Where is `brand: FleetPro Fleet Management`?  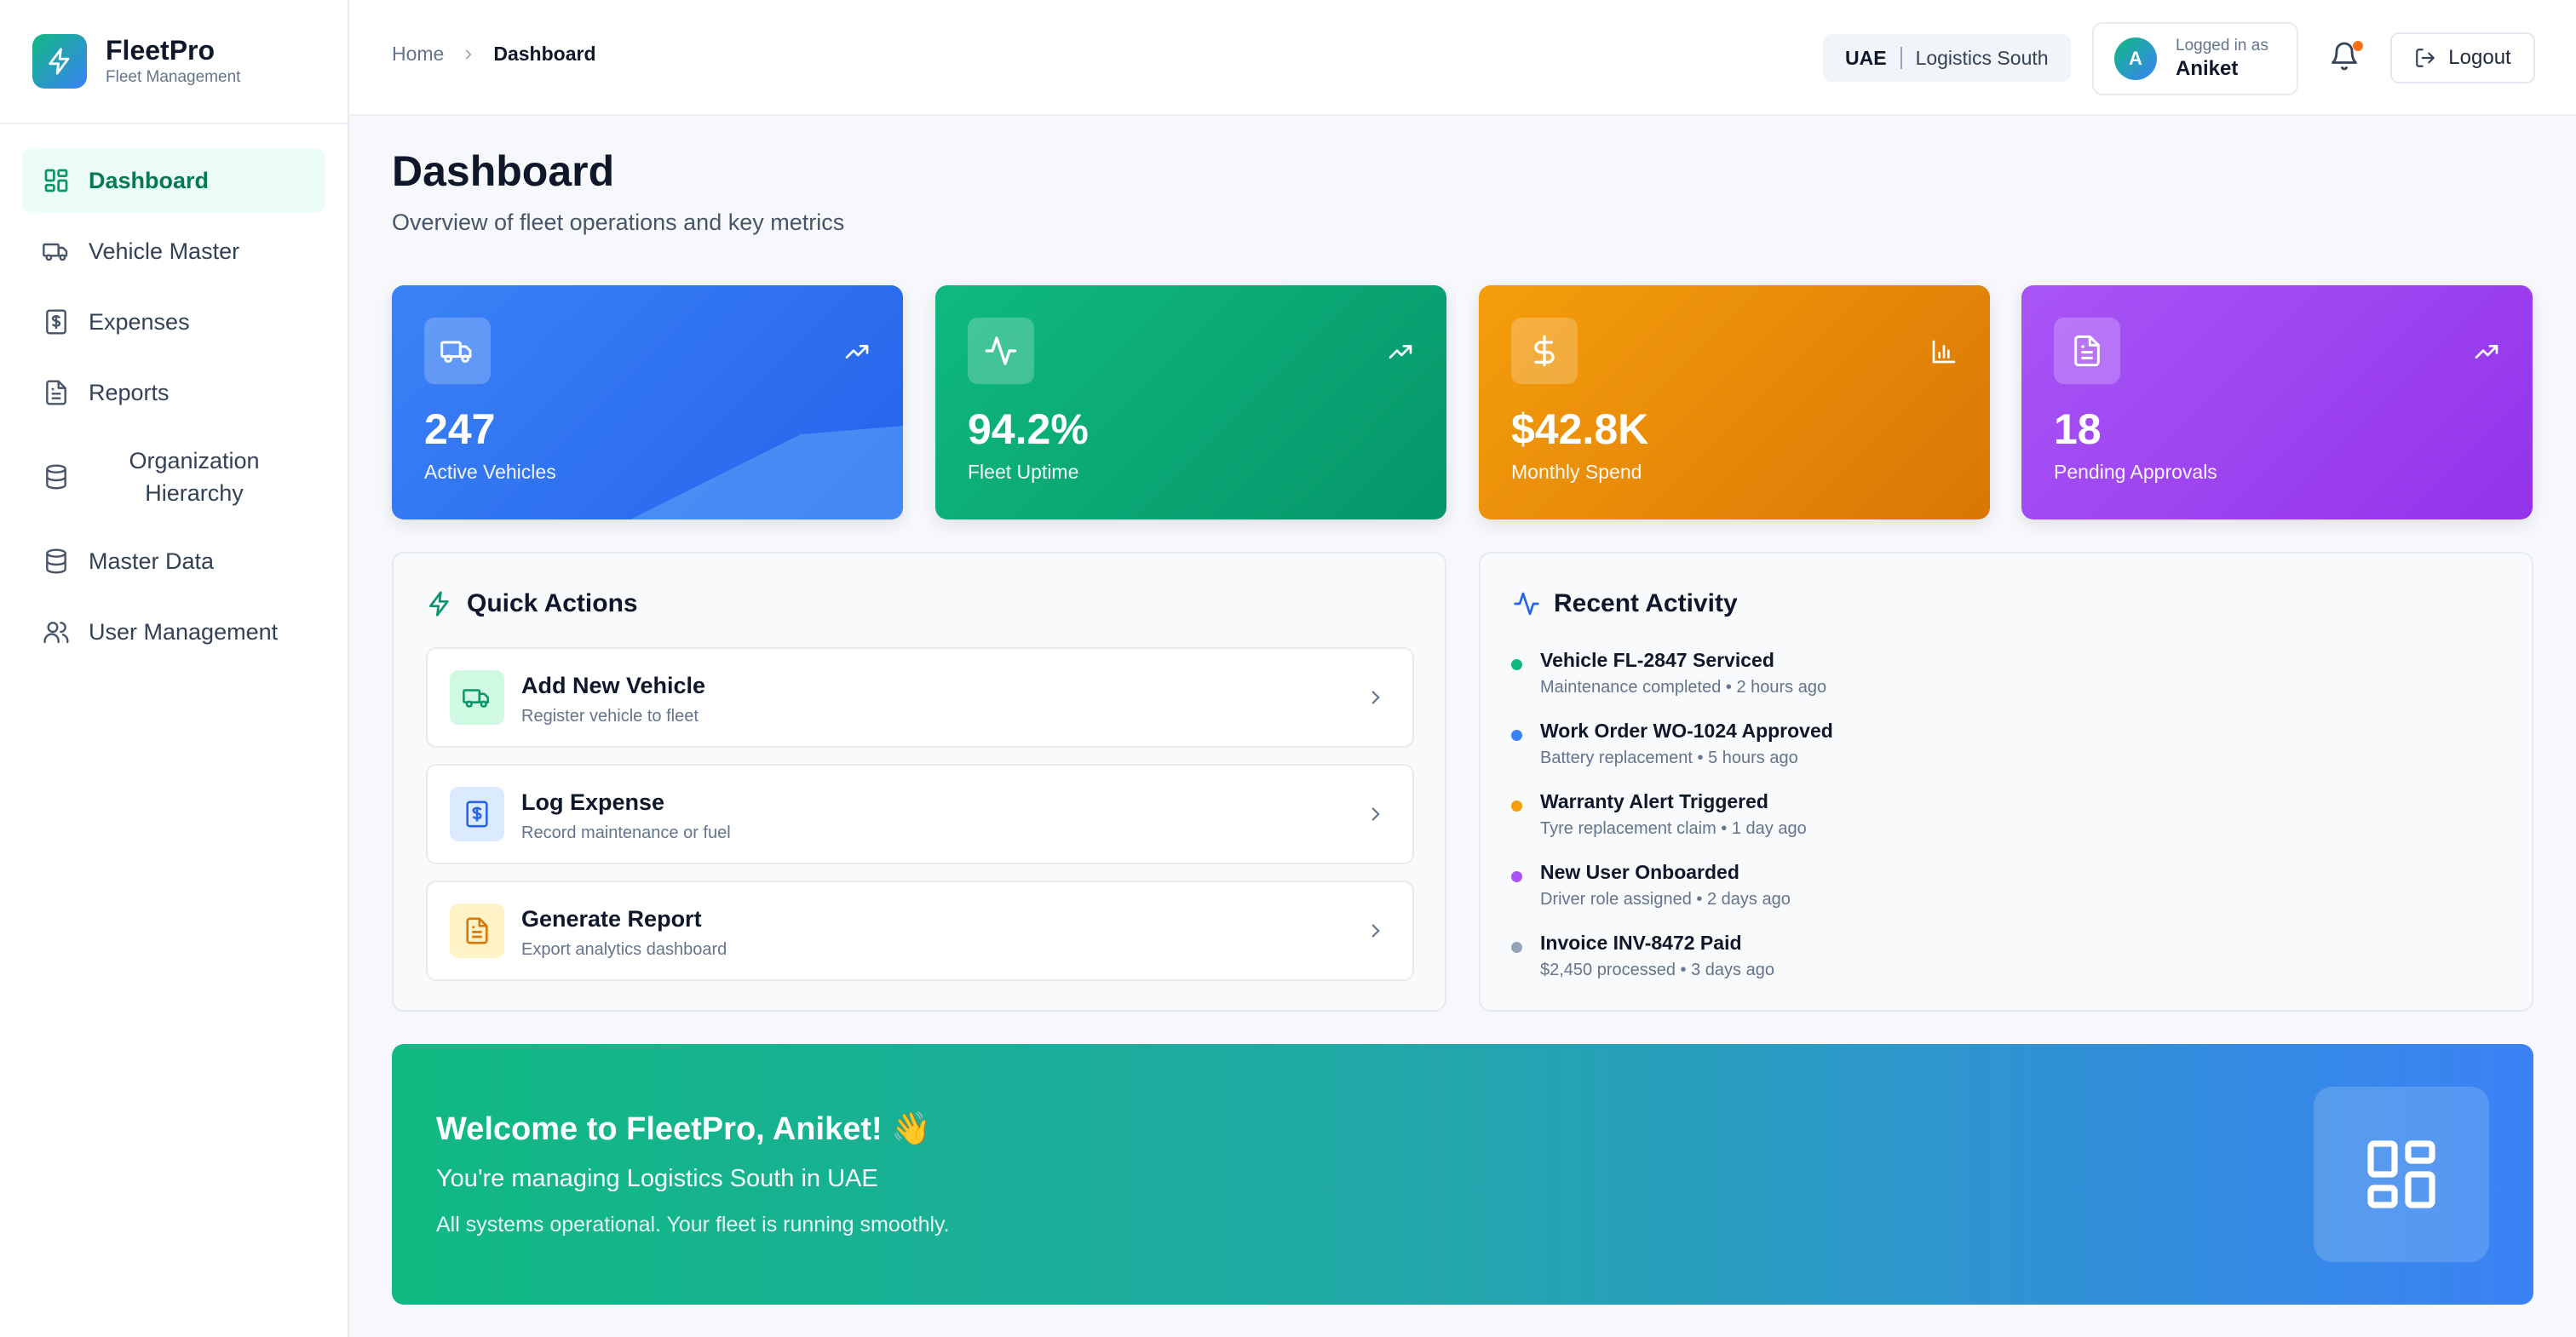
brand: FleetPro Fleet Management is located at coordinates (174, 62).